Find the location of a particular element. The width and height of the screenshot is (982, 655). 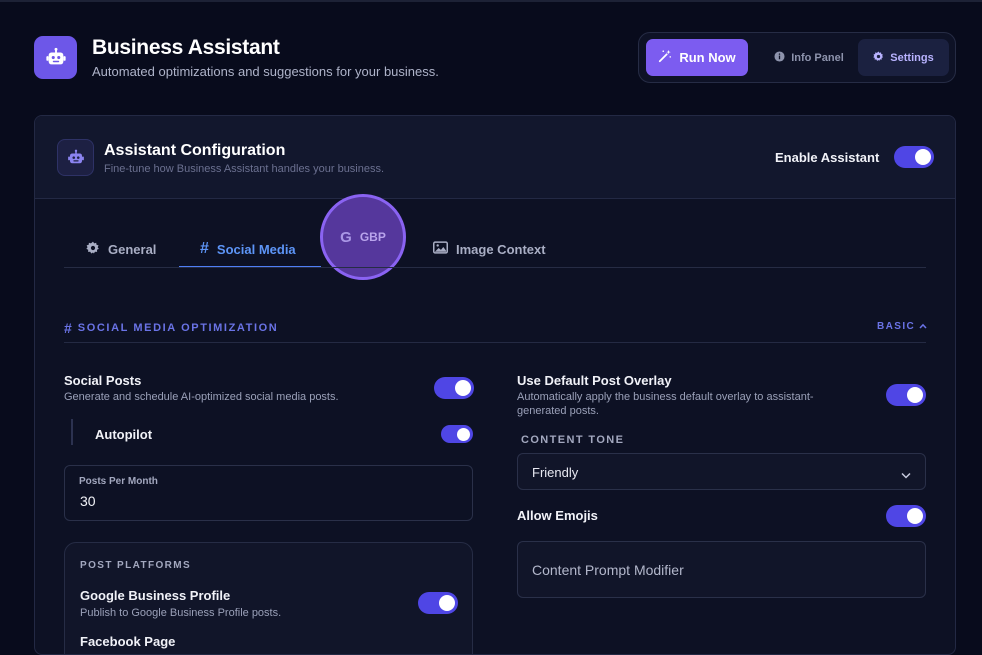

posts-per-month-field: Posts Per Month 30 is located at coordinates (268, 493).